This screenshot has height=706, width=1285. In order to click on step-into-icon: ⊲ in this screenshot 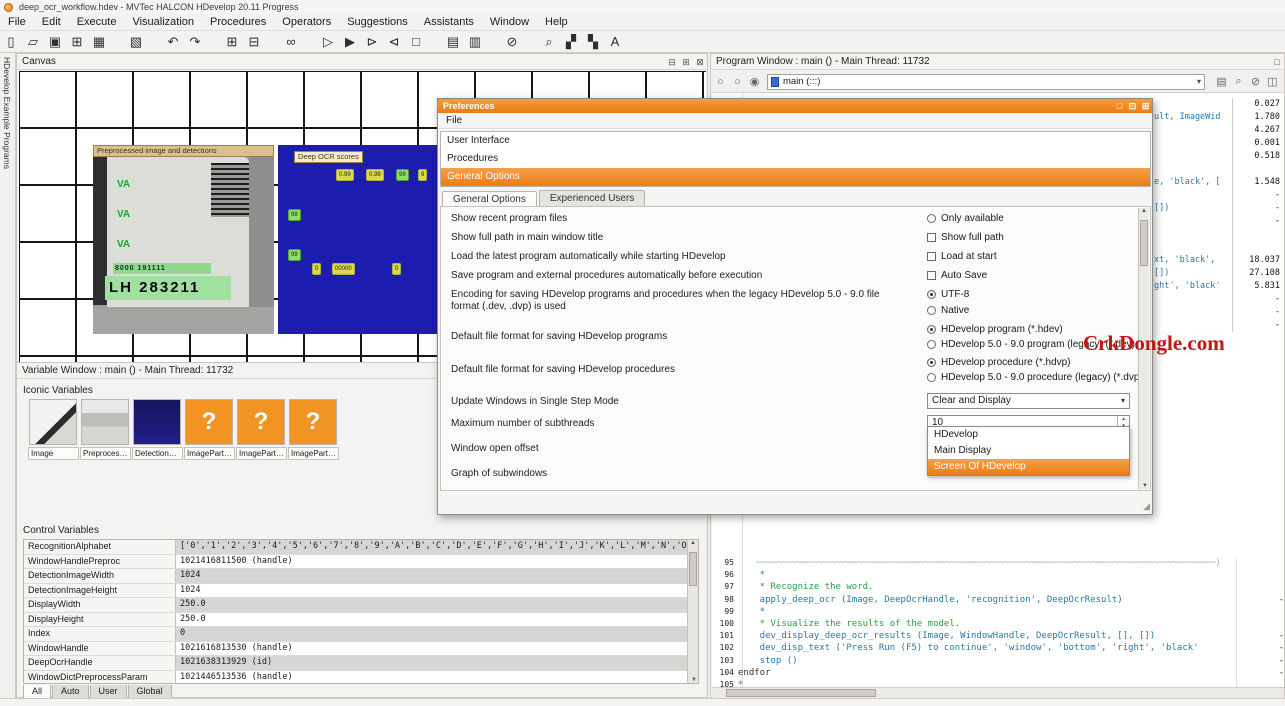, I will do `click(394, 41)`.